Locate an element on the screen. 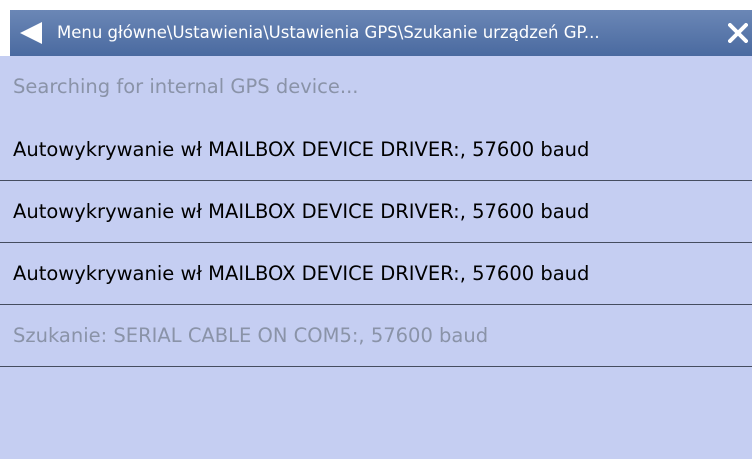 The width and height of the screenshot is (752, 459). close-icon is located at coordinates (738, 33).